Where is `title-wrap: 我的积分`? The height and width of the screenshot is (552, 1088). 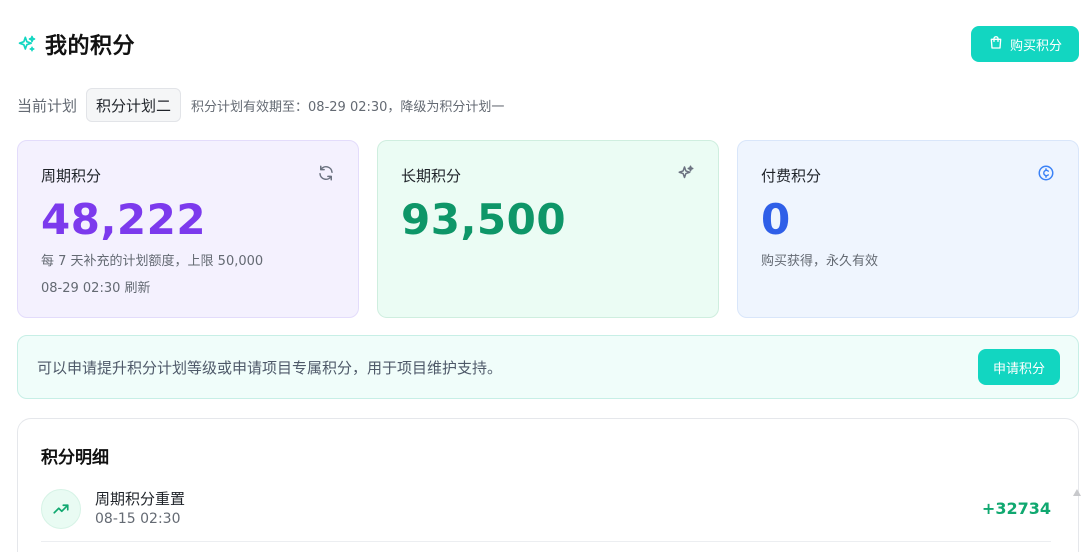
title-wrap: 我的积分 is located at coordinates (76, 44).